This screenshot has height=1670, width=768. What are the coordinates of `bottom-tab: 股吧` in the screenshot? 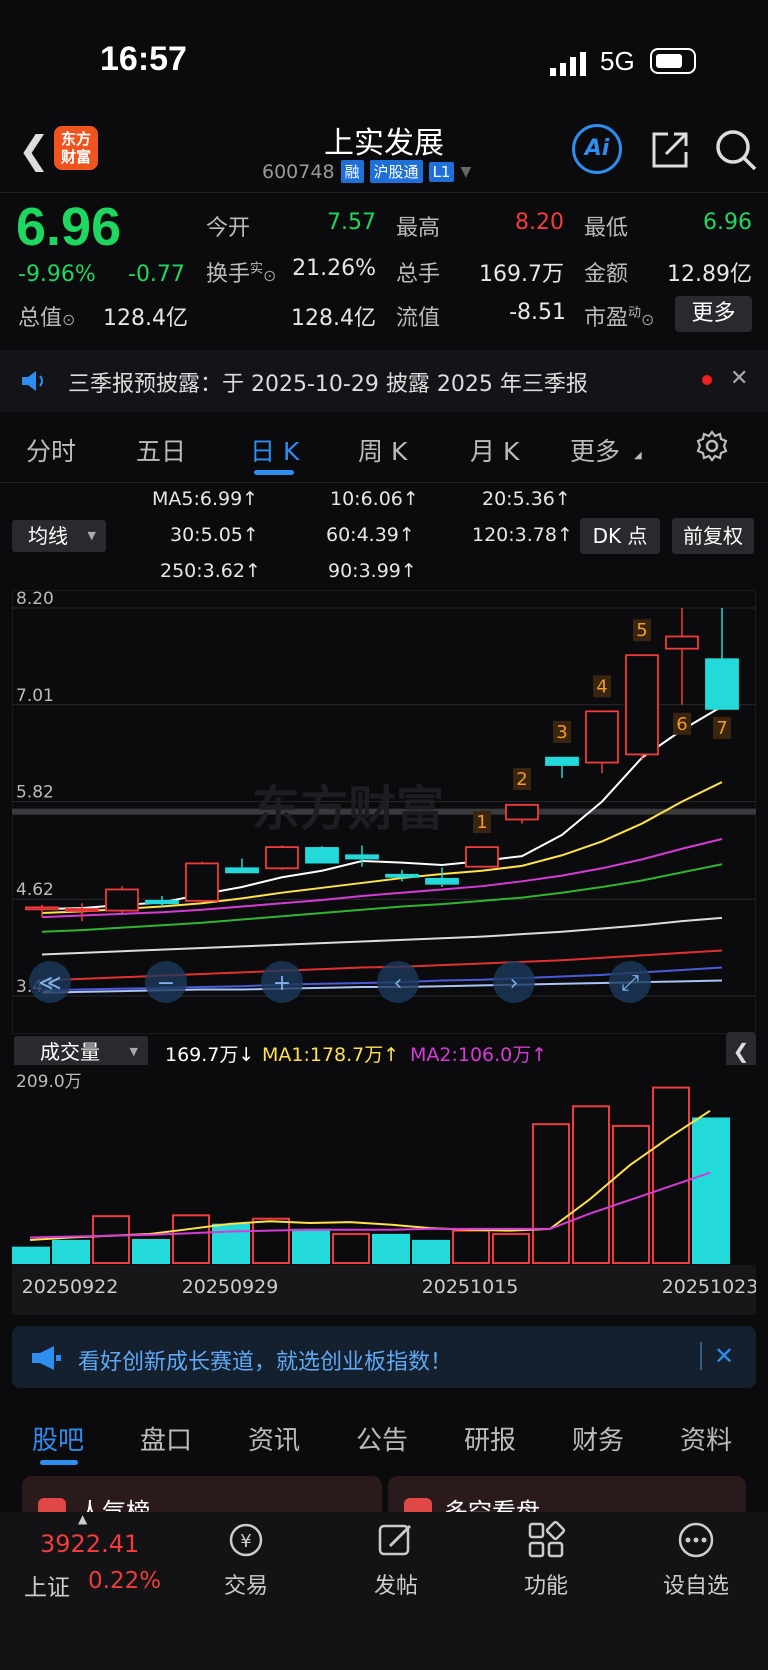 It's located at (58, 1438).